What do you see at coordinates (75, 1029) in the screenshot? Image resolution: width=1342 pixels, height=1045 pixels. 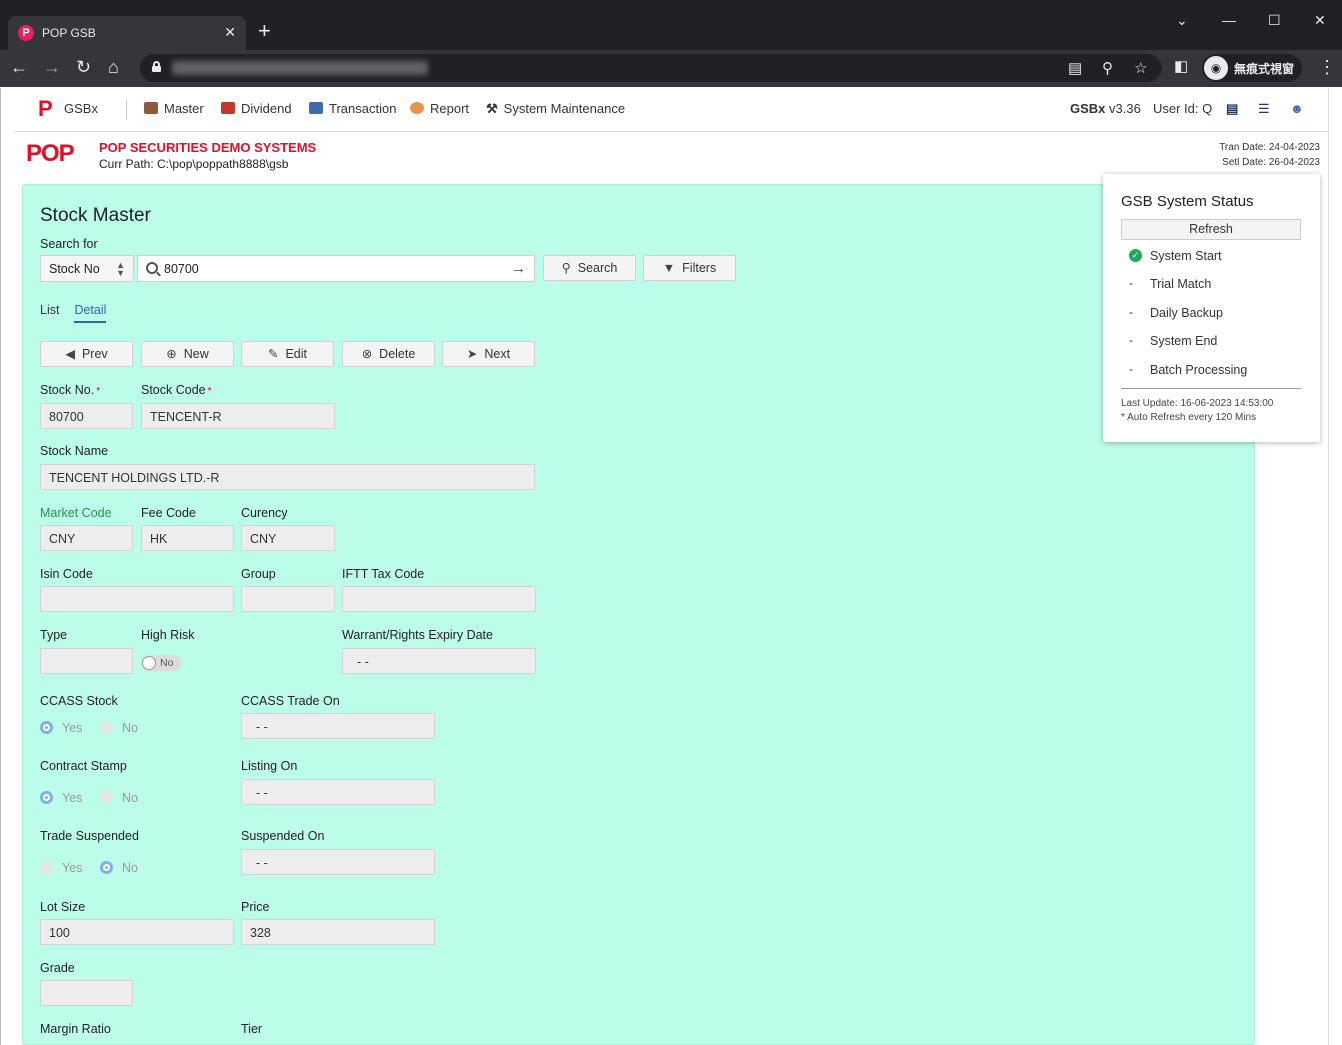 I see `margin-ratio-label: Margin Ratio` at bounding box center [75, 1029].